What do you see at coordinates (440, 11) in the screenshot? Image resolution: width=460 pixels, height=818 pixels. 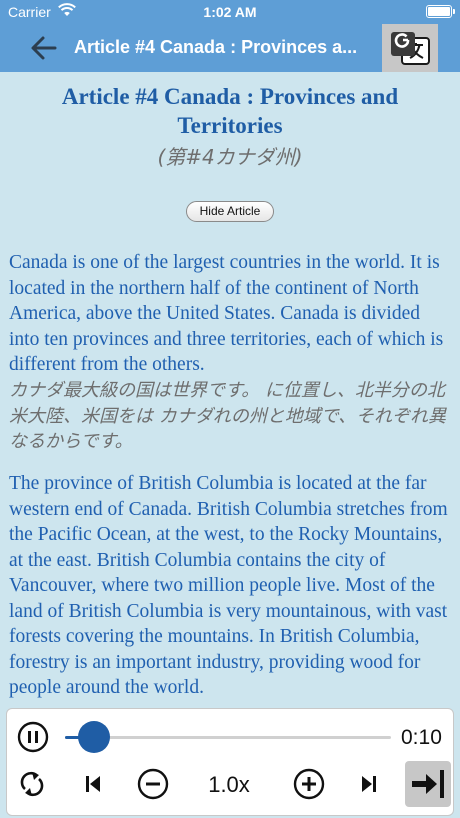 I see `battery-icon` at bounding box center [440, 11].